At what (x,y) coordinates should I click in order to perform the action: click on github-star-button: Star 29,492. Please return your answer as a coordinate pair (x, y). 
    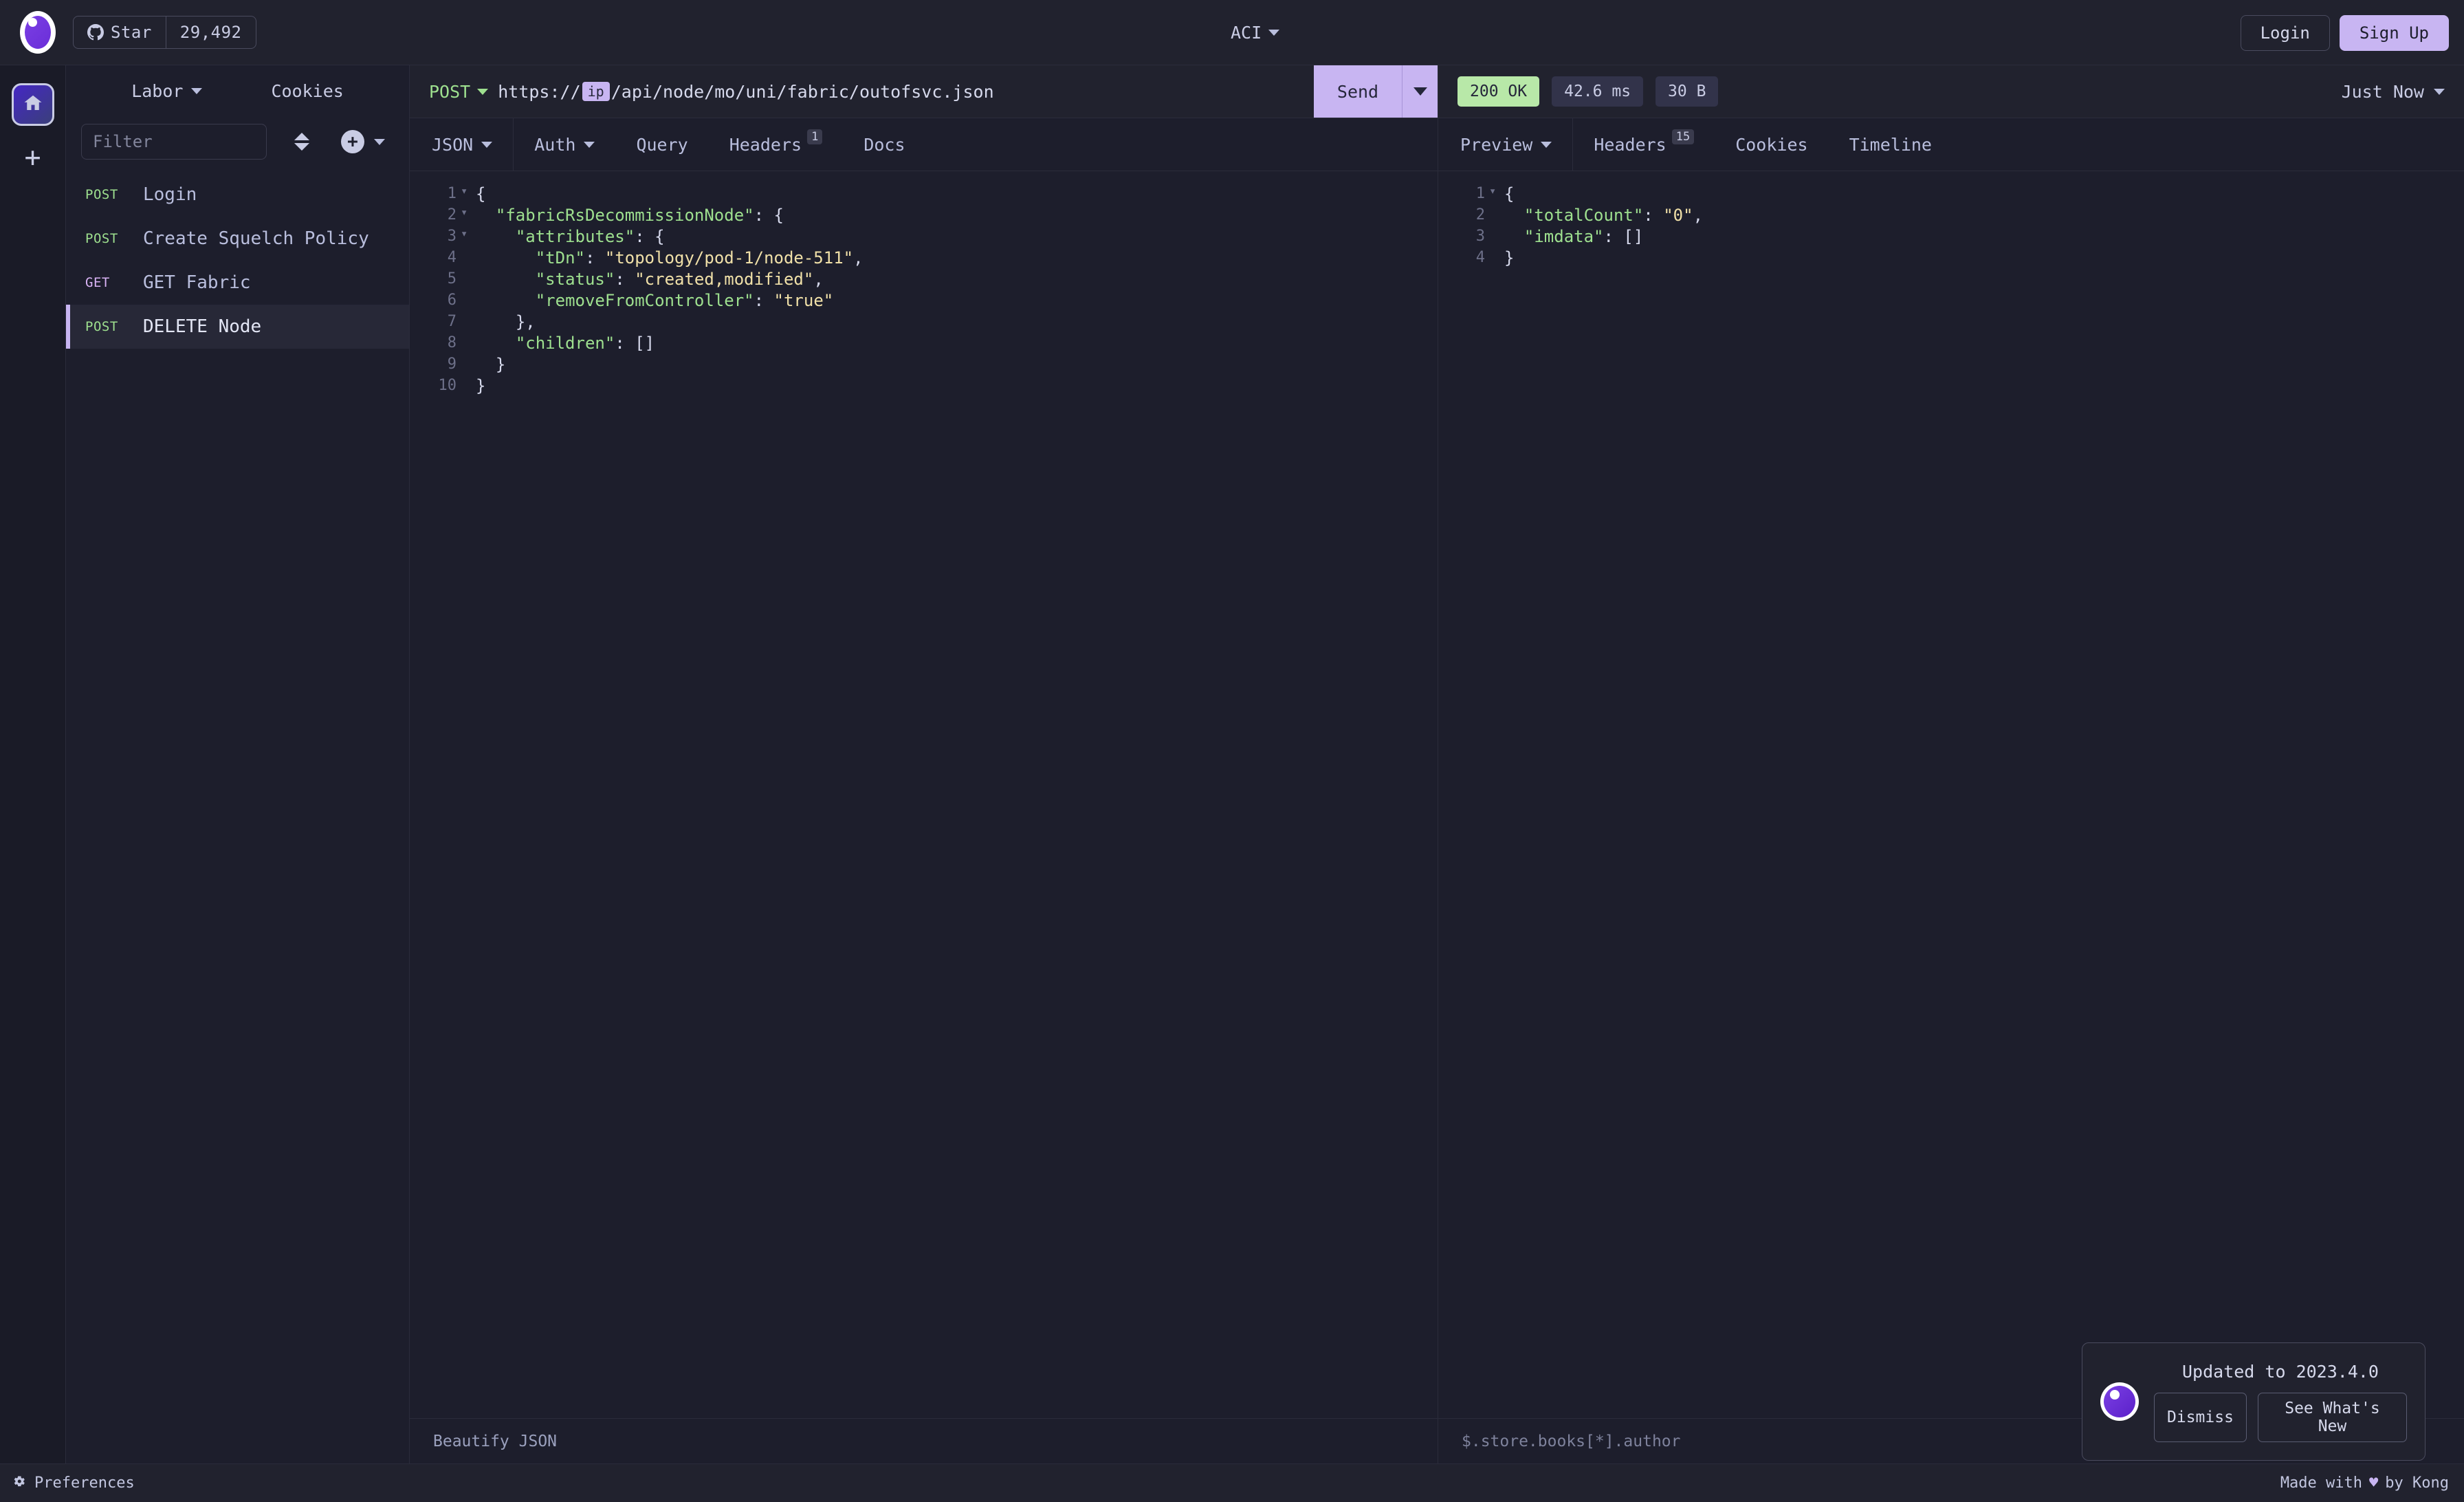
    Looking at the image, I should click on (164, 32).